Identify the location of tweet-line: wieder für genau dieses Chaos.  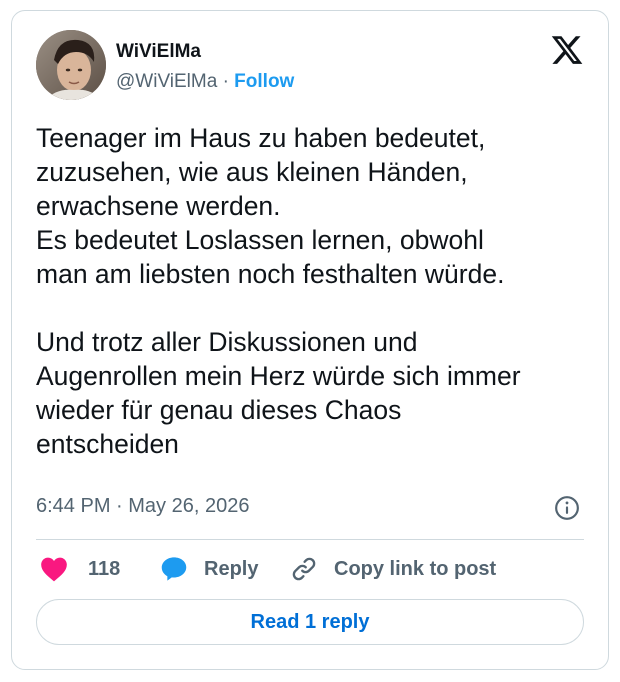
(219, 410).